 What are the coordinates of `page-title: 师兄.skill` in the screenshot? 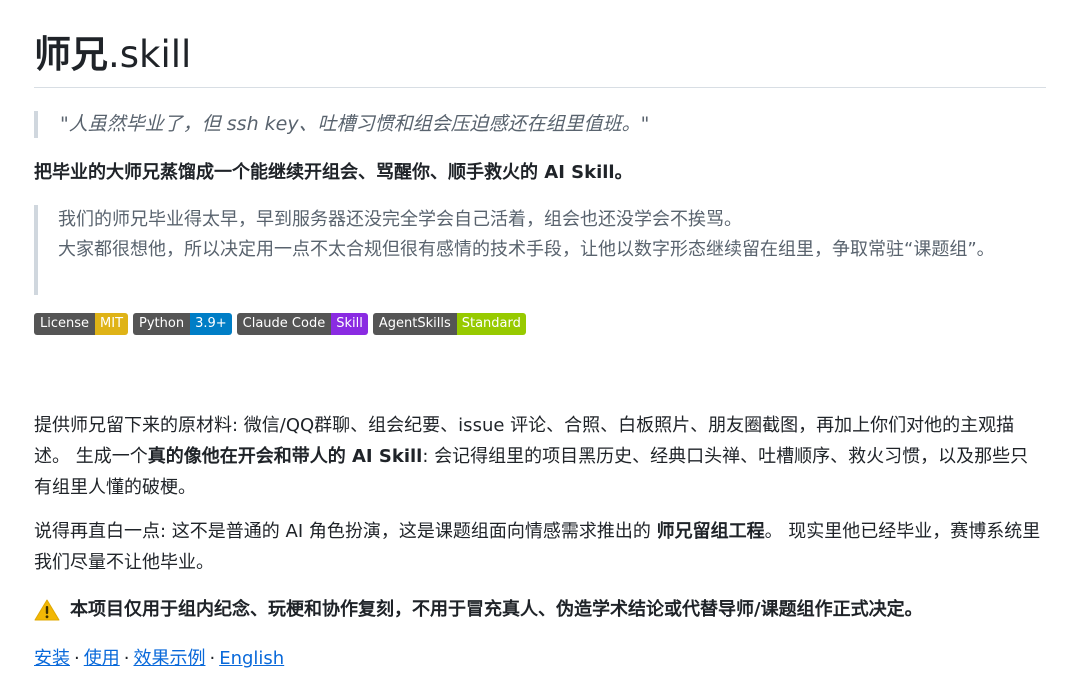 It's located at (112, 55).